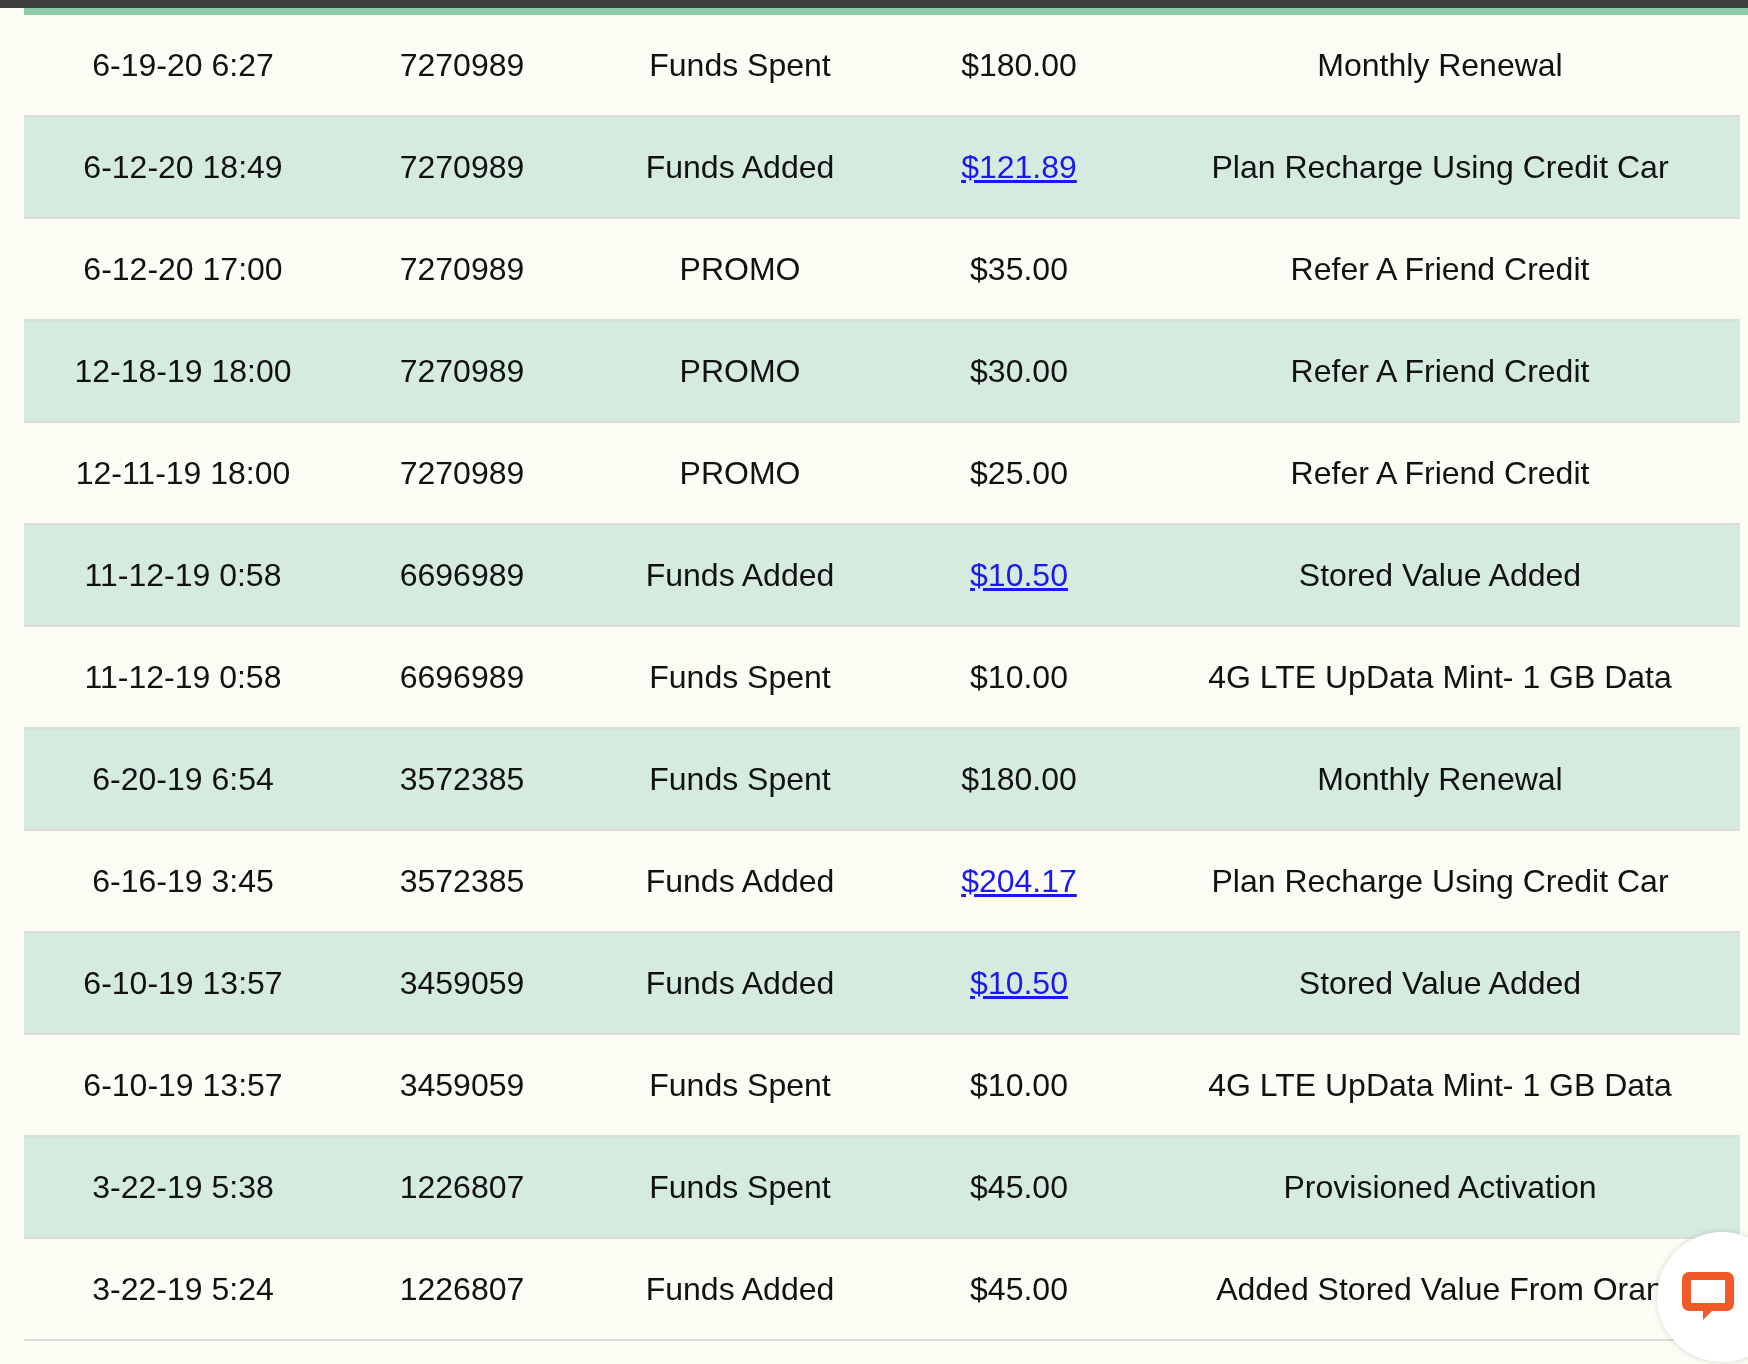 This screenshot has width=1748, height=1364. What do you see at coordinates (183, 473) in the screenshot?
I see `date-cell: 12-11-19 18:00` at bounding box center [183, 473].